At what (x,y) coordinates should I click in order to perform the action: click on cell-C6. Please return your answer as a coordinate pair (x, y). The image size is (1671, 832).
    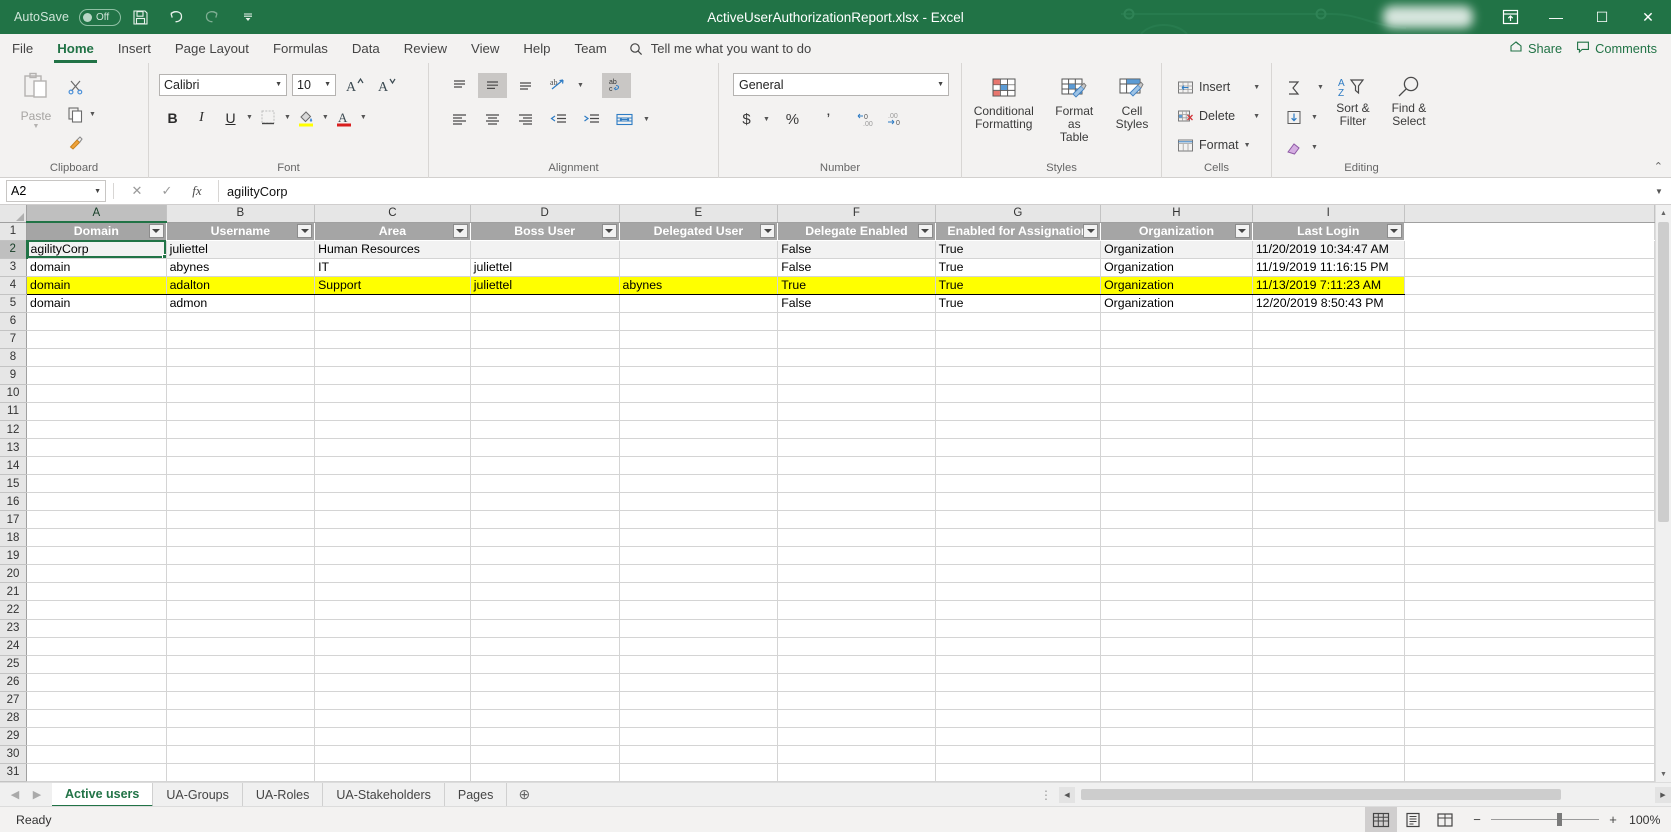
    Looking at the image, I should click on (392, 321).